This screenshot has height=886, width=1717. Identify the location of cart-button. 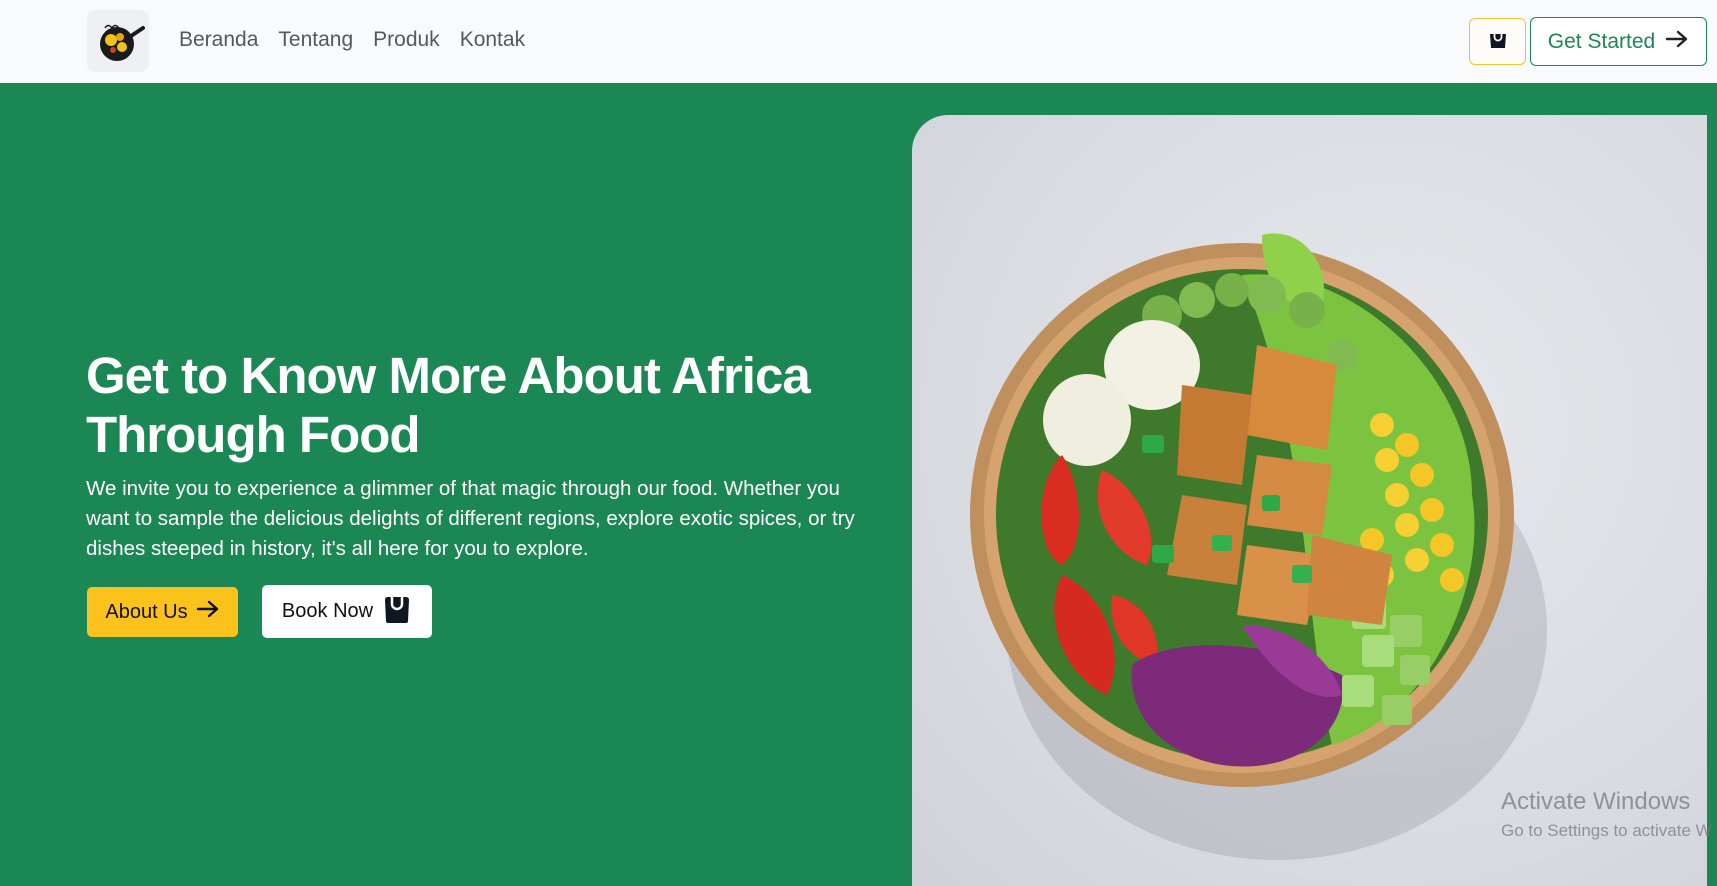
(1497, 41).